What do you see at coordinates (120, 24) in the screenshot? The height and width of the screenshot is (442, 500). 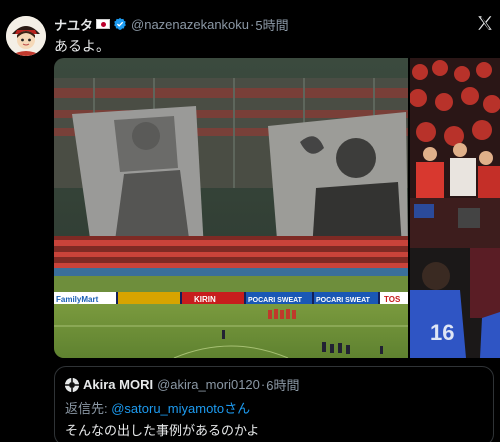 I see `verified-badge-icon` at bounding box center [120, 24].